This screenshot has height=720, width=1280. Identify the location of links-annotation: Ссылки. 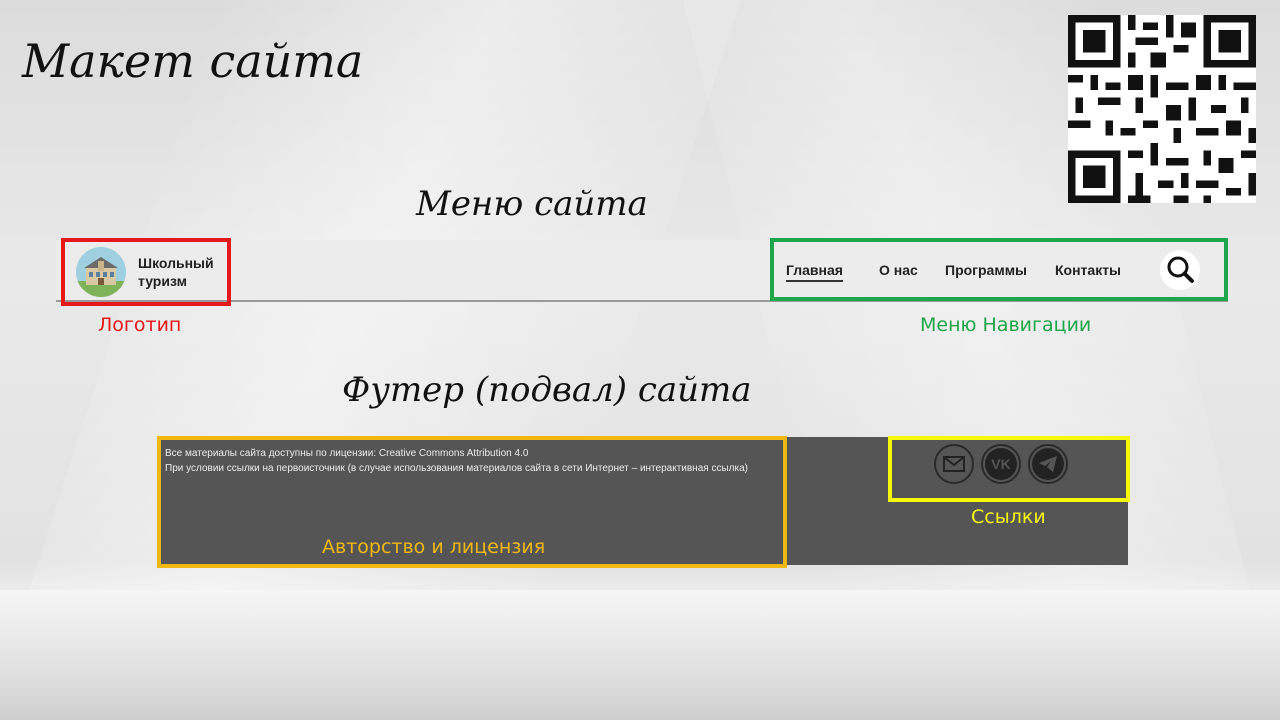
(1008, 517).